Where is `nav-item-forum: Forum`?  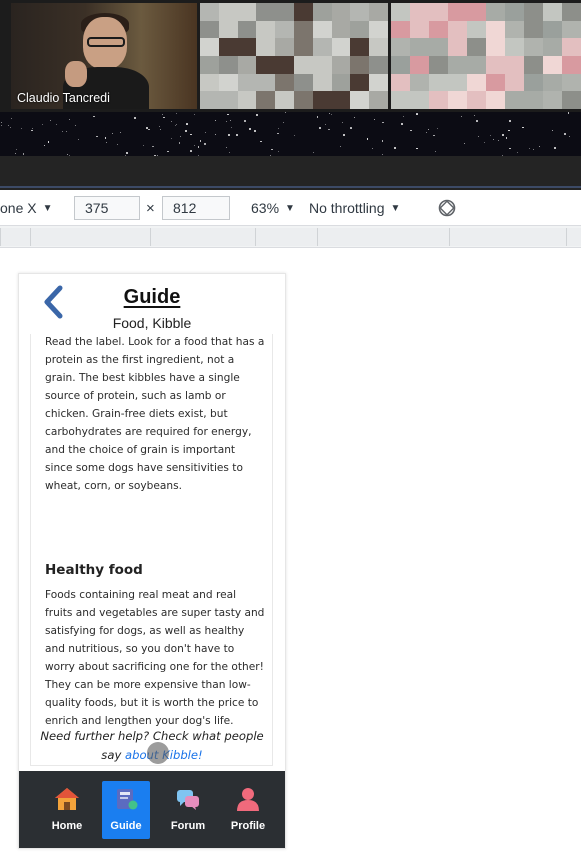
nav-item-forum: Forum is located at coordinates (188, 810).